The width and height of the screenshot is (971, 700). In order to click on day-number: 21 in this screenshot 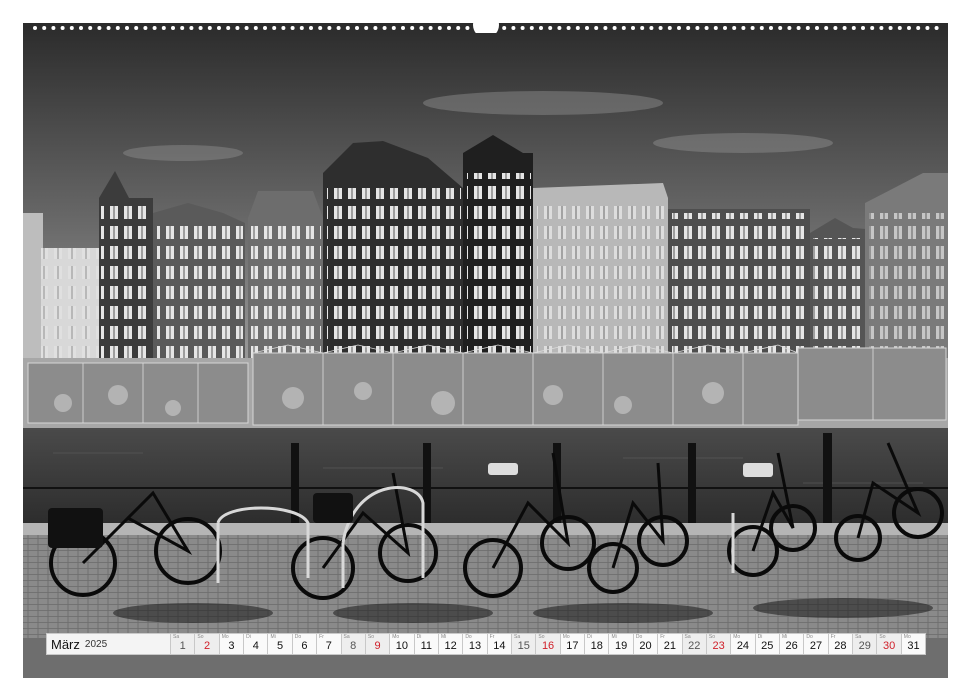, I will do `click(669, 646)`.